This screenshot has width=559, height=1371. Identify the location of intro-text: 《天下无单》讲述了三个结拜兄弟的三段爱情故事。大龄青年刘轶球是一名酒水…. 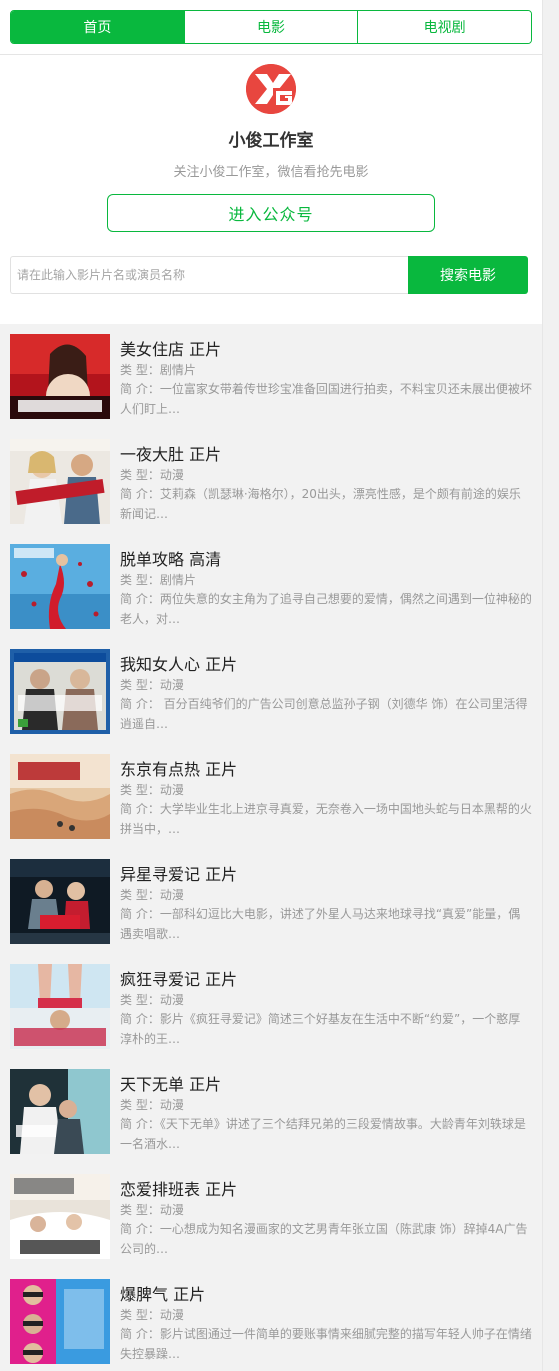
(323, 1134).